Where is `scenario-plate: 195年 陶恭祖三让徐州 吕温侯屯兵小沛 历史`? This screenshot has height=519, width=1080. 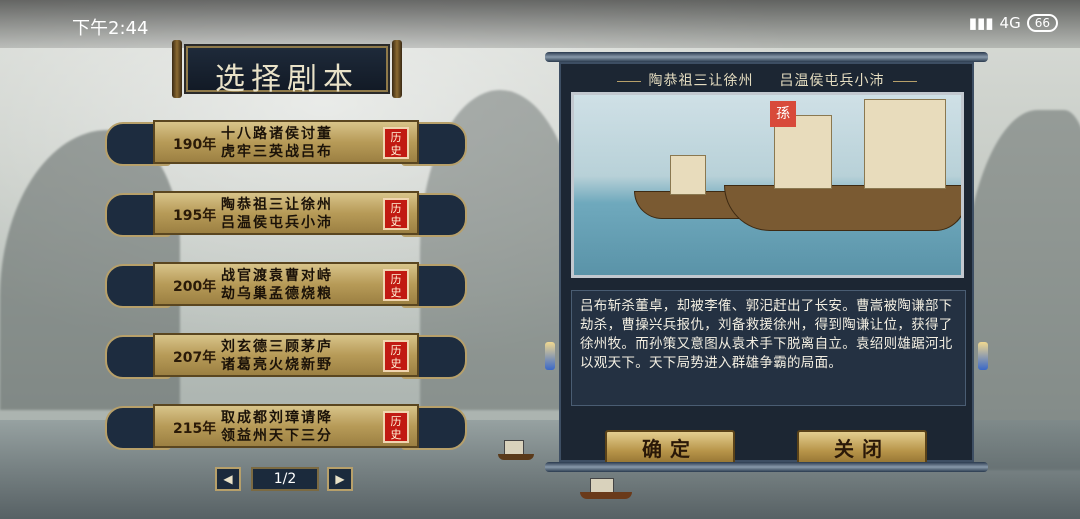
scenario-plate: 195年 陶恭祖三让徐州 吕温侯屯兵小沛 历史 is located at coordinates (286, 213).